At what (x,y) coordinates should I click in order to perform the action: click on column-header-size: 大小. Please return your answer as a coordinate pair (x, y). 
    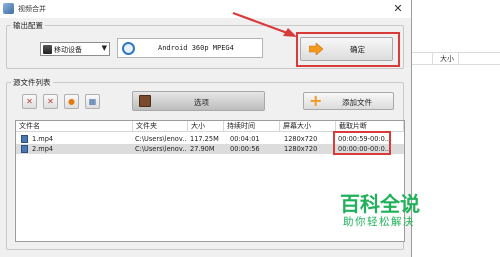
    Looking at the image, I should click on (206, 126).